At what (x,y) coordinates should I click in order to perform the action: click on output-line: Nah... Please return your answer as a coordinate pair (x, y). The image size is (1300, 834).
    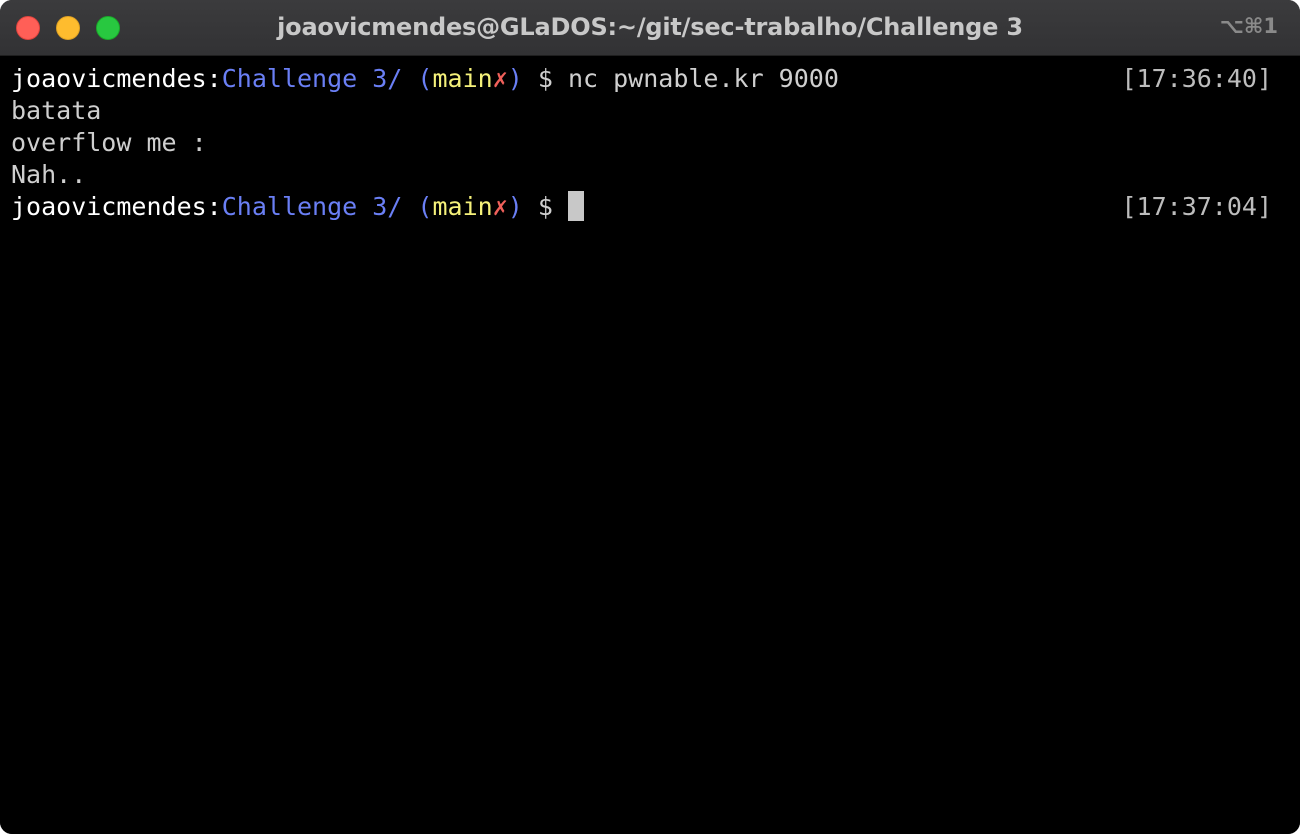
    Looking at the image, I should click on (49, 174).